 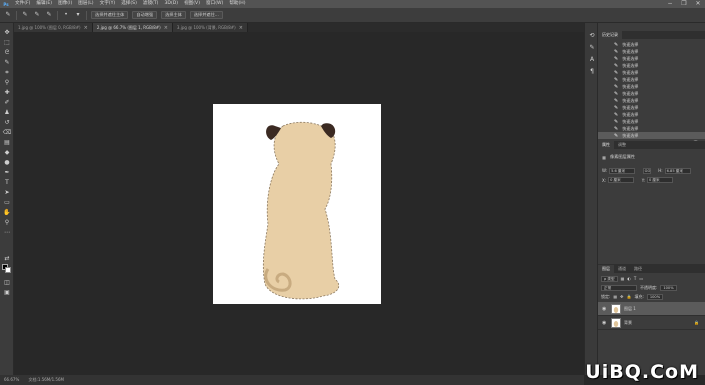 What do you see at coordinates (623, 278) in the screenshot?
I see `filter-pixel-icon: ▦` at bounding box center [623, 278].